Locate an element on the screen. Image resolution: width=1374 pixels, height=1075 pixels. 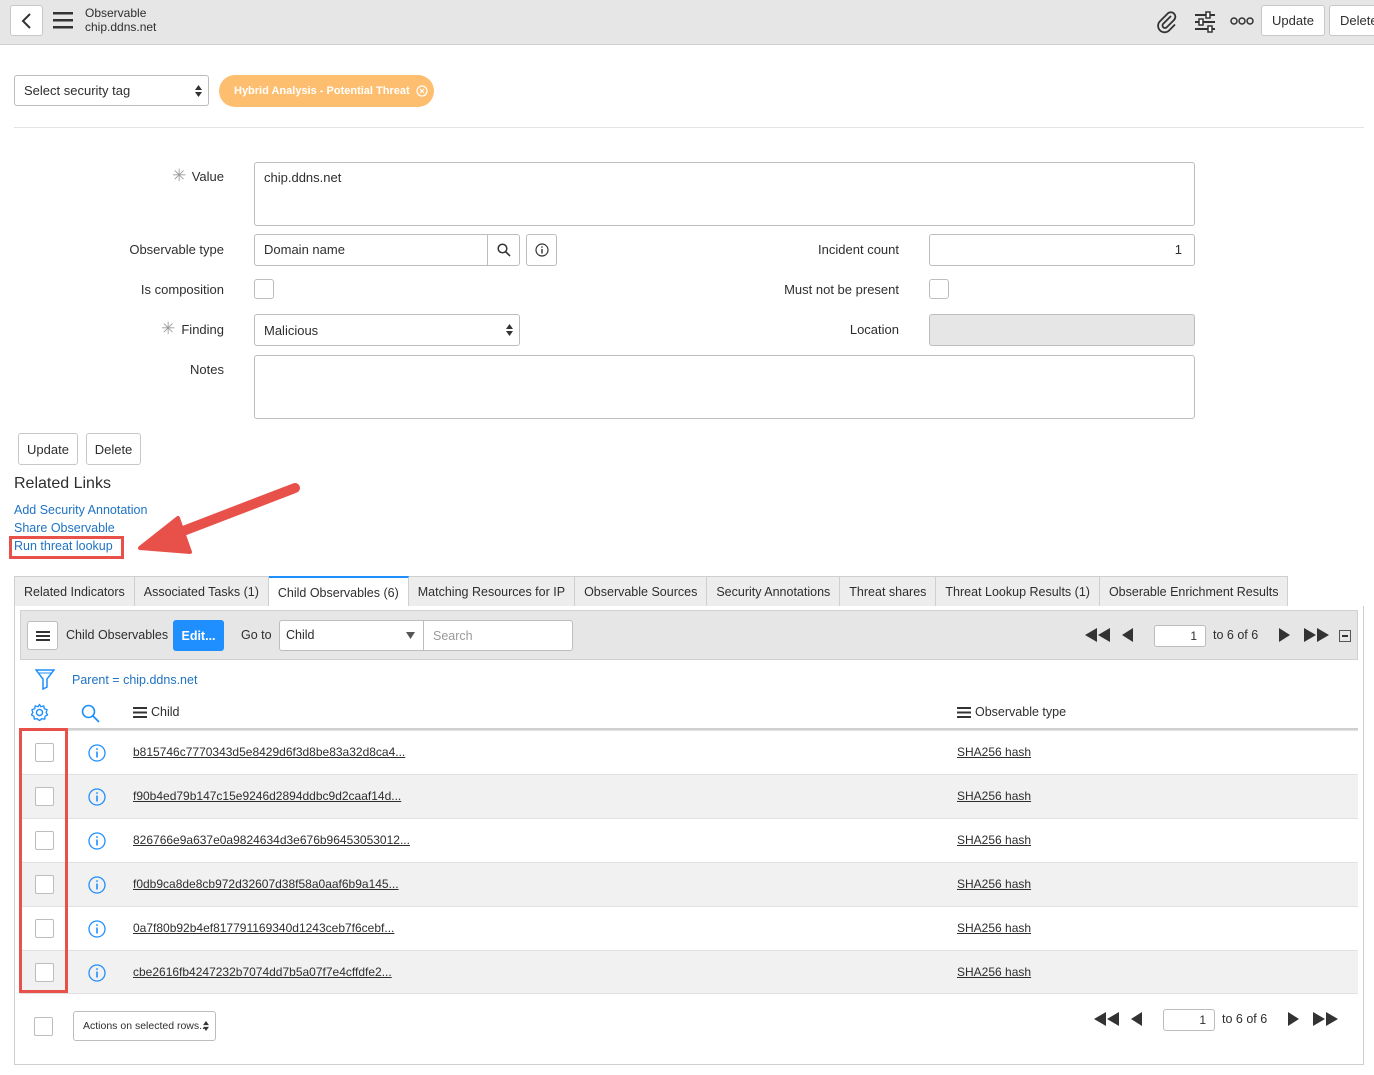
value-field: chip.ddns.net is located at coordinates (724, 194).